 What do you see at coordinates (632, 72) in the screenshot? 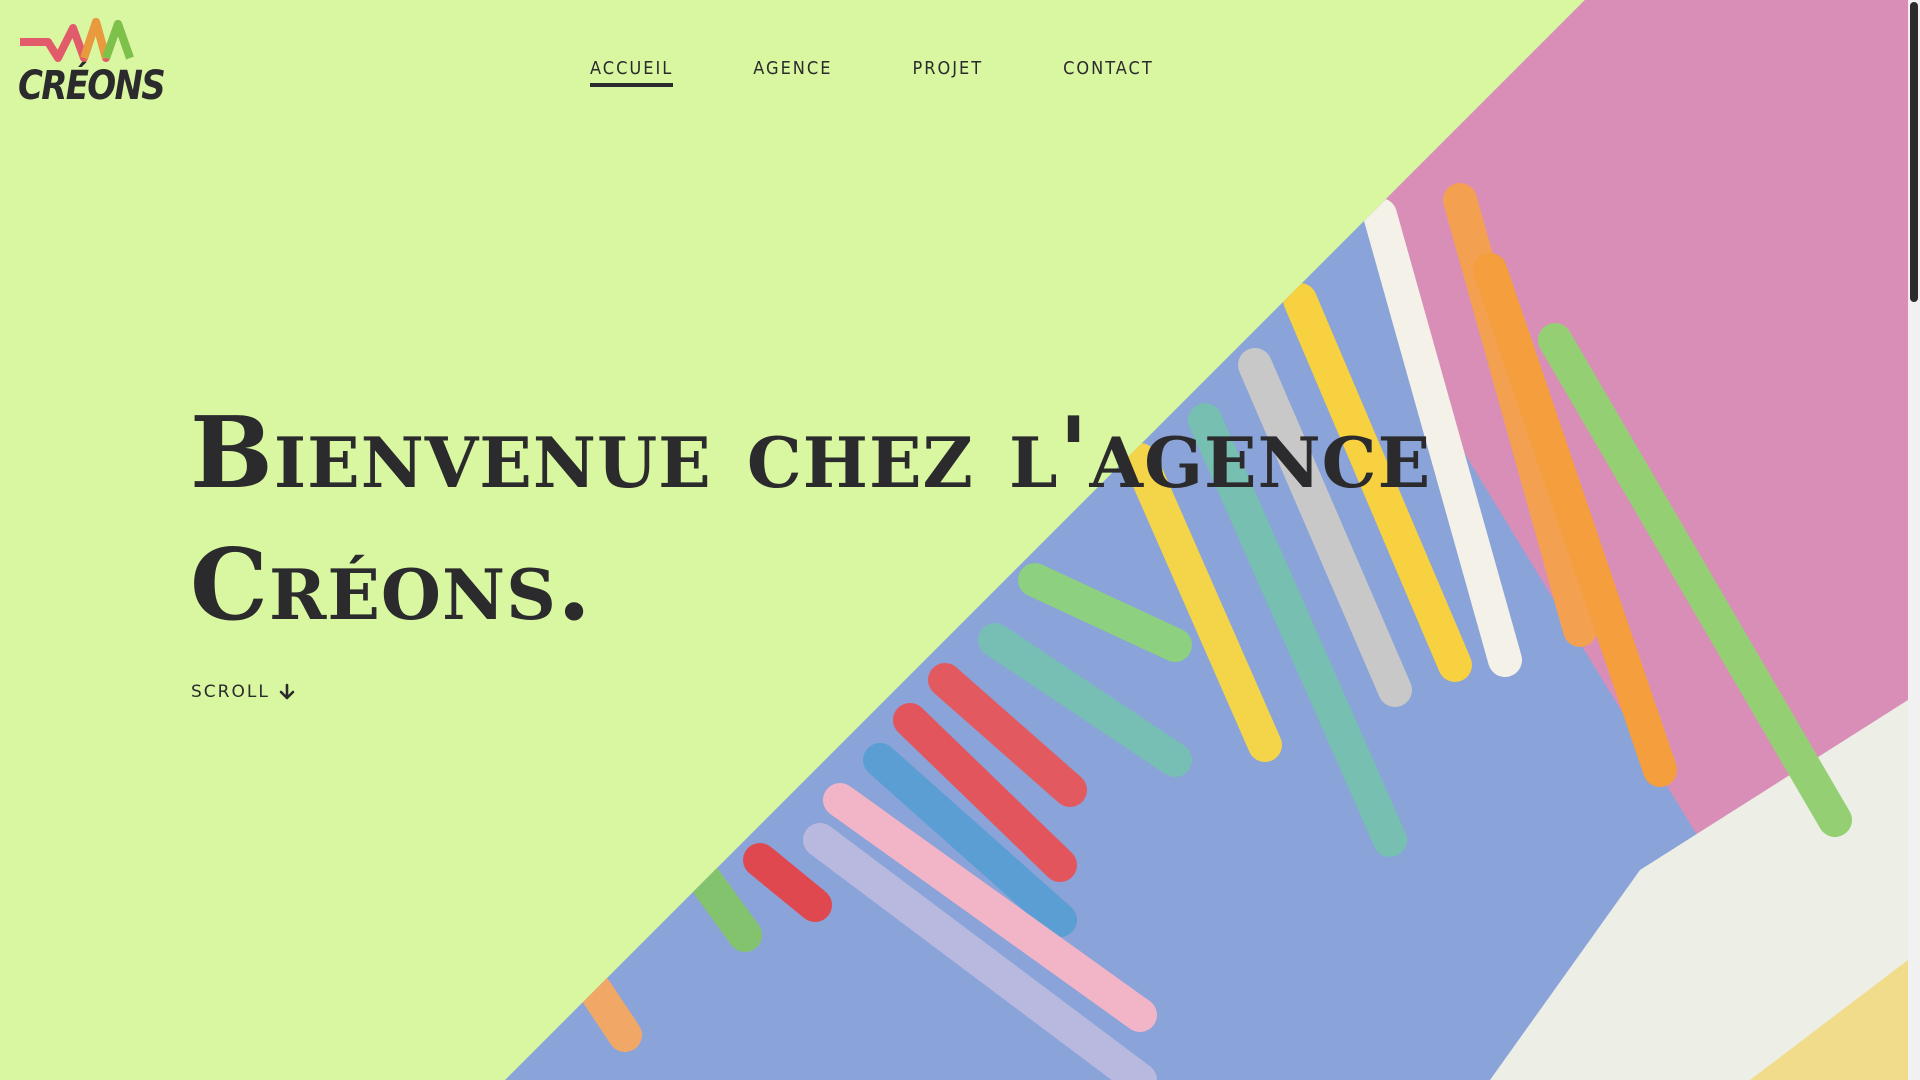
I see `nav-link-accueil: ACCUEIL` at bounding box center [632, 72].